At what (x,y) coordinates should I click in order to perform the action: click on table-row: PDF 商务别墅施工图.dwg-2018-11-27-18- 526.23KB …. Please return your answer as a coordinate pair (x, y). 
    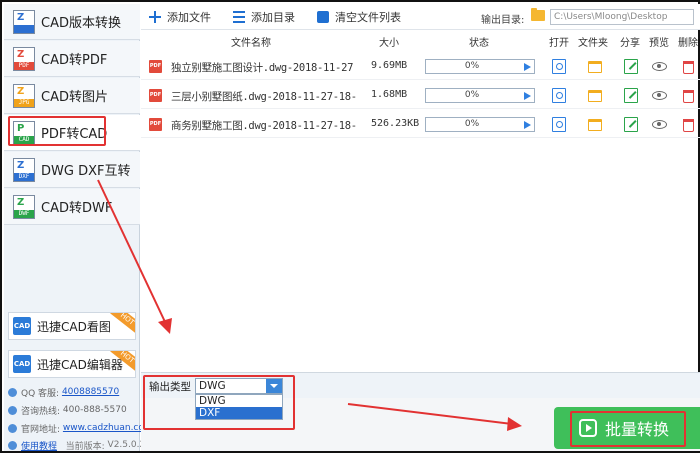
    Looking at the image, I should click on (420, 125).